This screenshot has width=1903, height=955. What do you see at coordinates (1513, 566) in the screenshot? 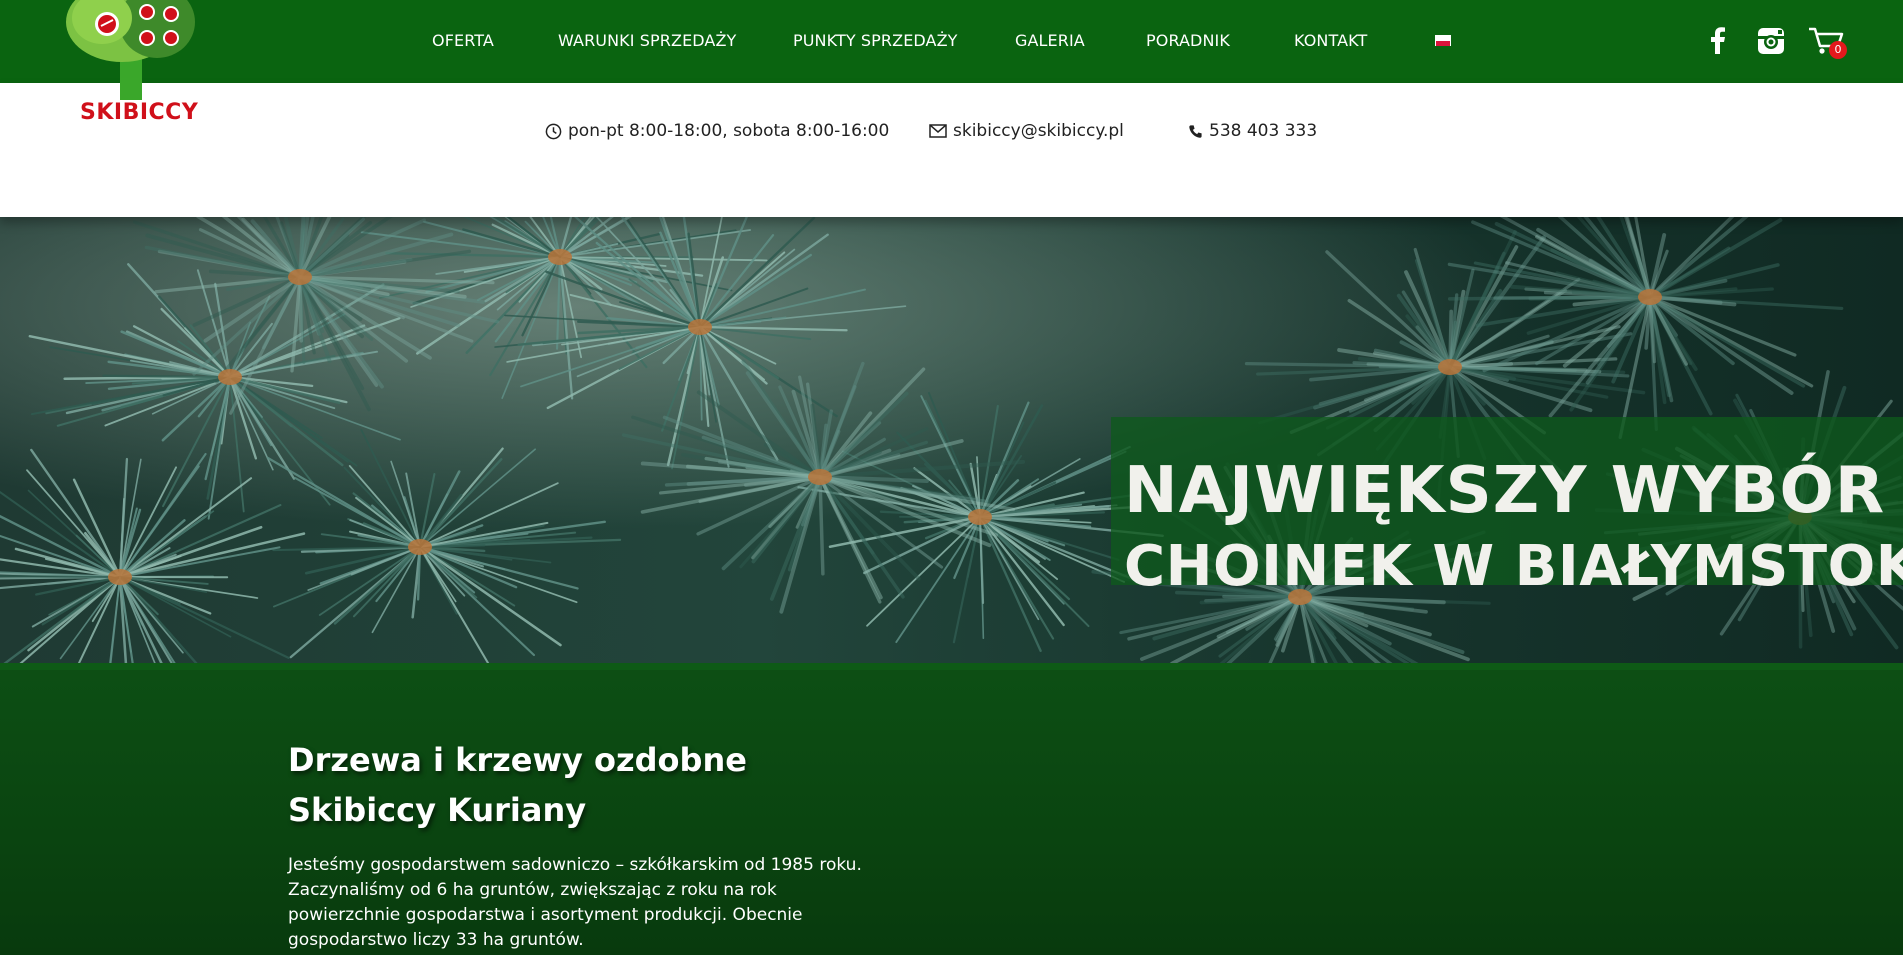
I see `hero-headline-line2: CHOINEK W BIAŁYMSTOKU` at bounding box center [1513, 566].